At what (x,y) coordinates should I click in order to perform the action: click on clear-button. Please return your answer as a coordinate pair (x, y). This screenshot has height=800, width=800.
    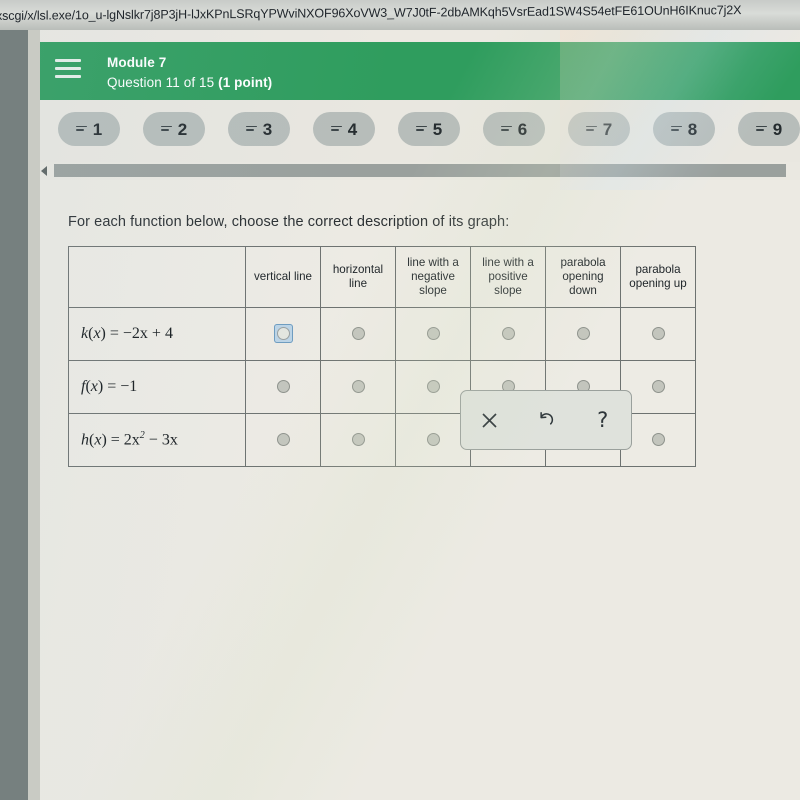
    Looking at the image, I should click on (489, 420).